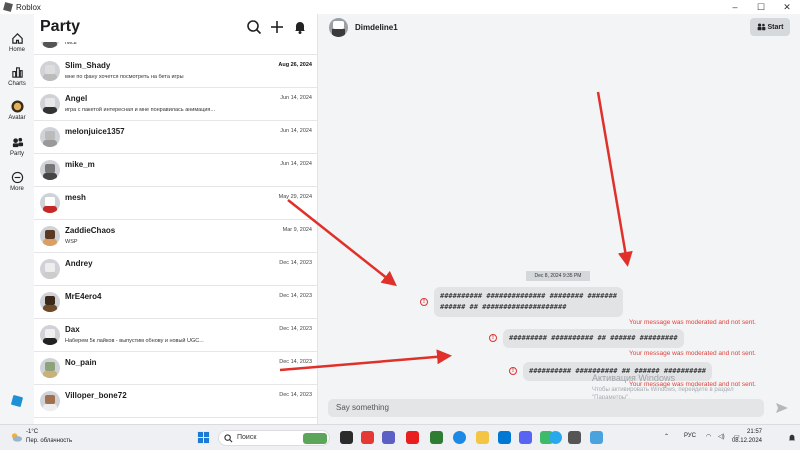 The width and height of the screenshot is (800, 450). What do you see at coordinates (376, 27) in the screenshot?
I see `chat-contact-name: Dimdeline1` at bounding box center [376, 27].